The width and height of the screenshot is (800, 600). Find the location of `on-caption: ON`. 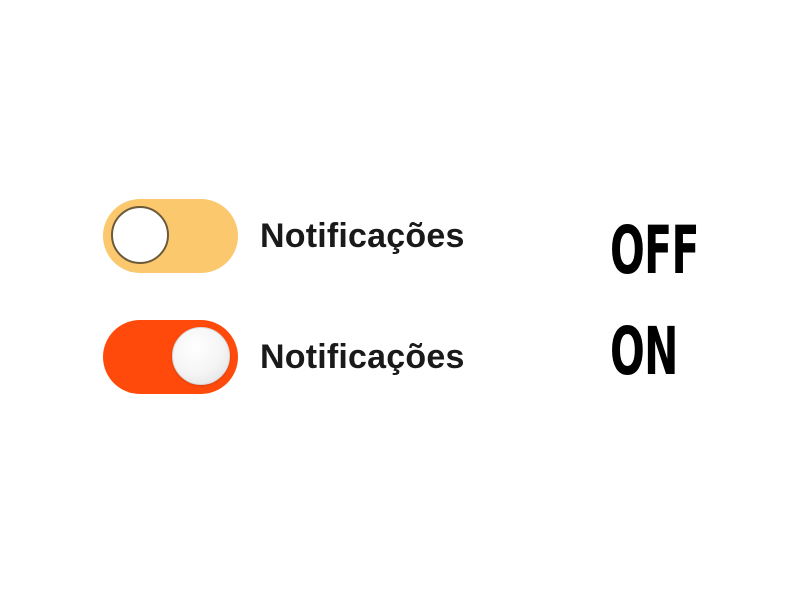

on-caption: ON is located at coordinates (644, 351).